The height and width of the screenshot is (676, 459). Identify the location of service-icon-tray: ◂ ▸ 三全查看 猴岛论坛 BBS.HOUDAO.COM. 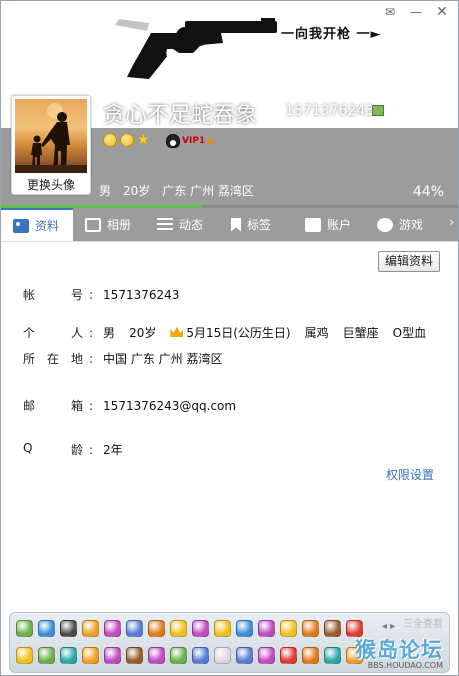
(229, 642).